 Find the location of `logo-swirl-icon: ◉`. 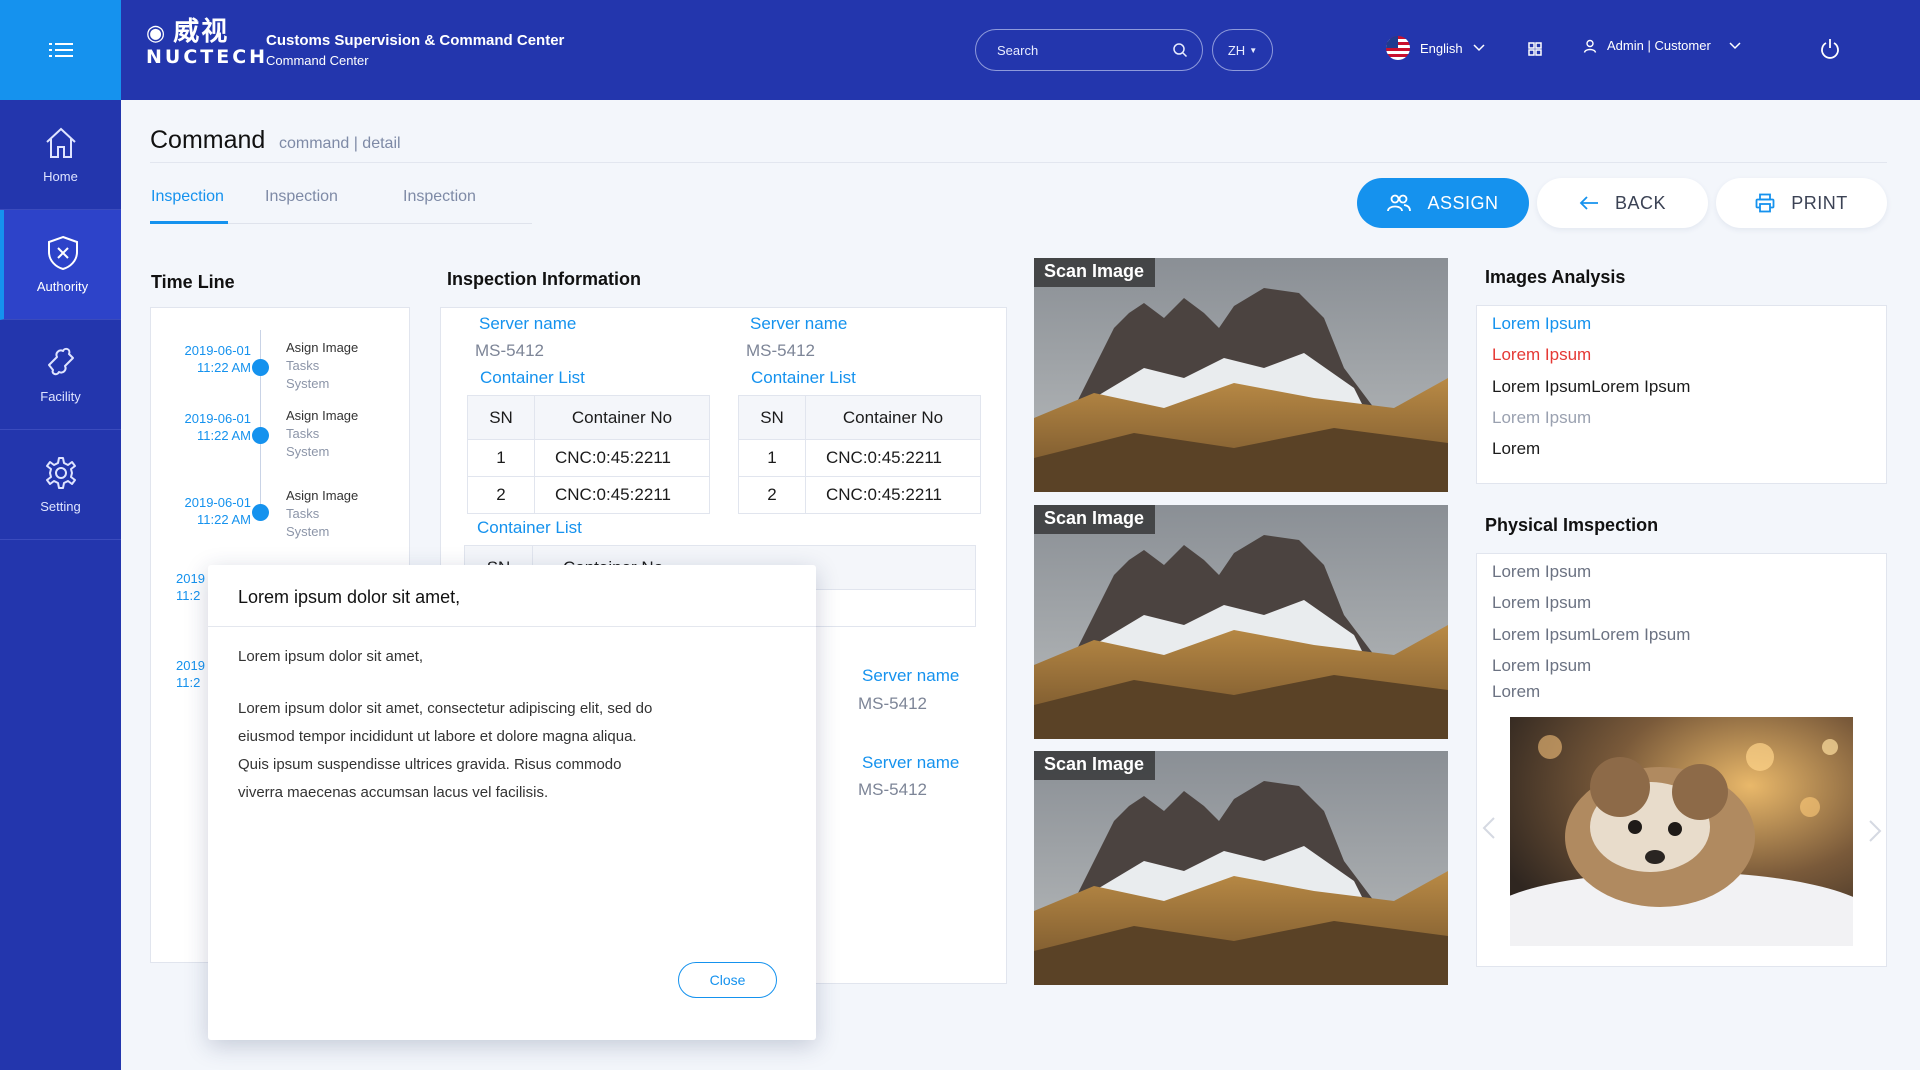

logo-swirl-icon: ◉ is located at coordinates (157, 33).